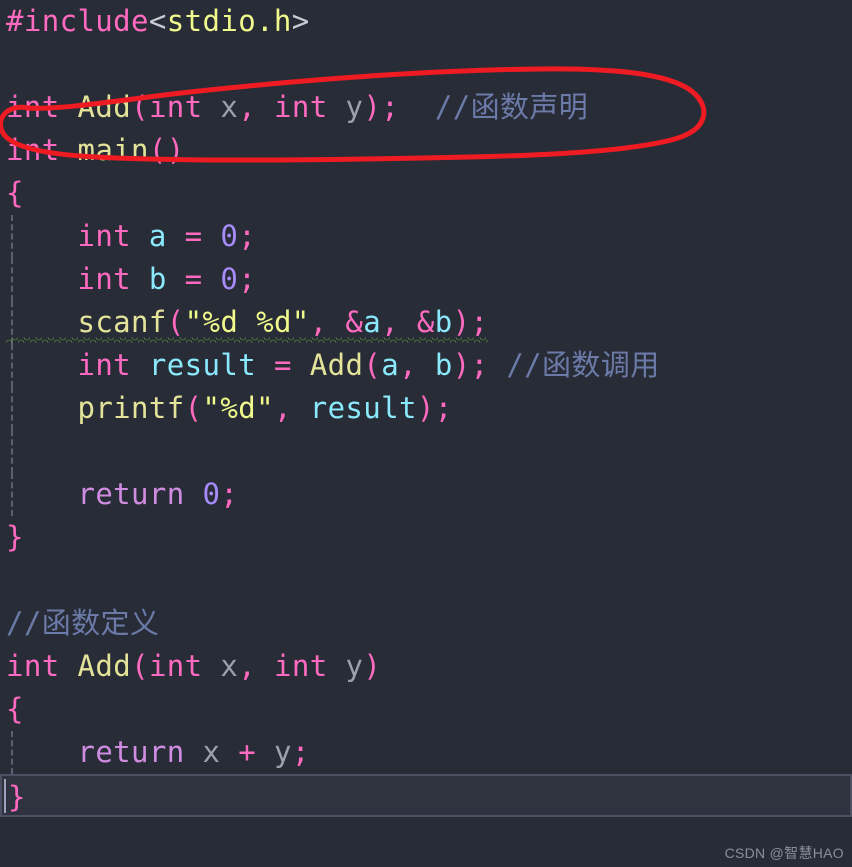  I want to click on code-line-text: int Add(int x, int y), so click(193, 666).